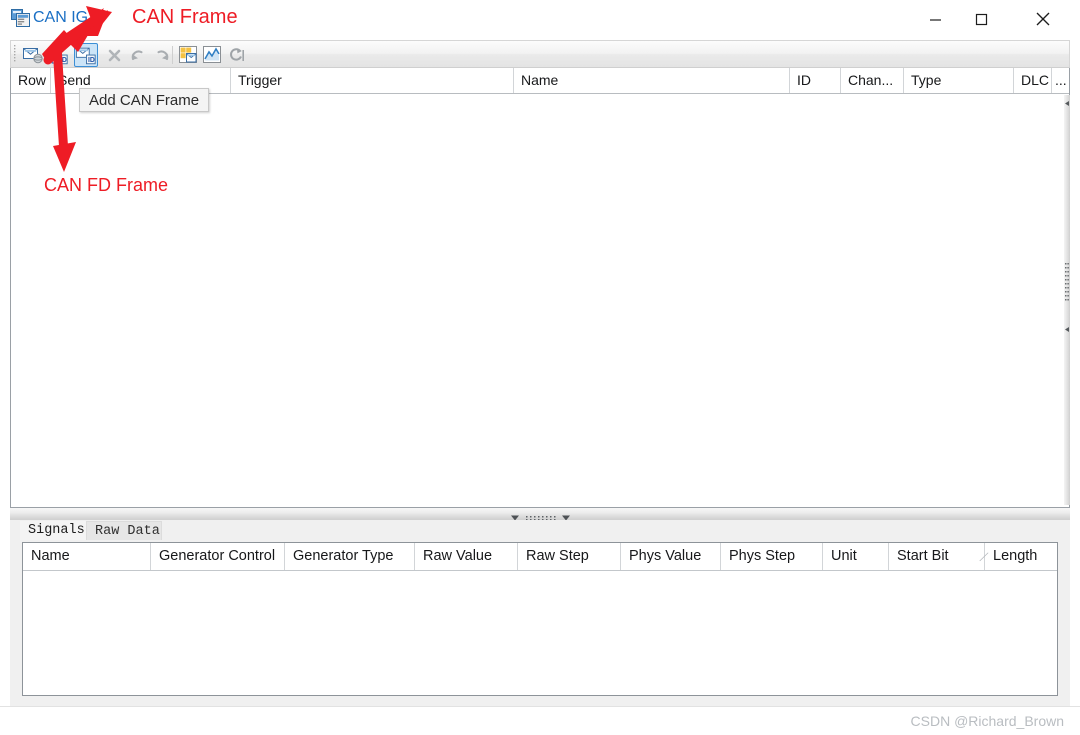 The image size is (1080, 735). What do you see at coordinates (53, 530) in the screenshot?
I see `tab-signals: Signals` at bounding box center [53, 530].